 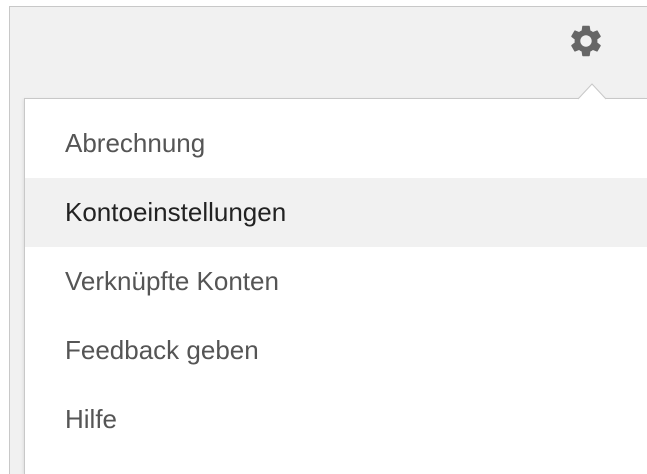 I want to click on menu-item-verknuepfte-konten: Verknüpfte Konten, so click(x=336, y=281).